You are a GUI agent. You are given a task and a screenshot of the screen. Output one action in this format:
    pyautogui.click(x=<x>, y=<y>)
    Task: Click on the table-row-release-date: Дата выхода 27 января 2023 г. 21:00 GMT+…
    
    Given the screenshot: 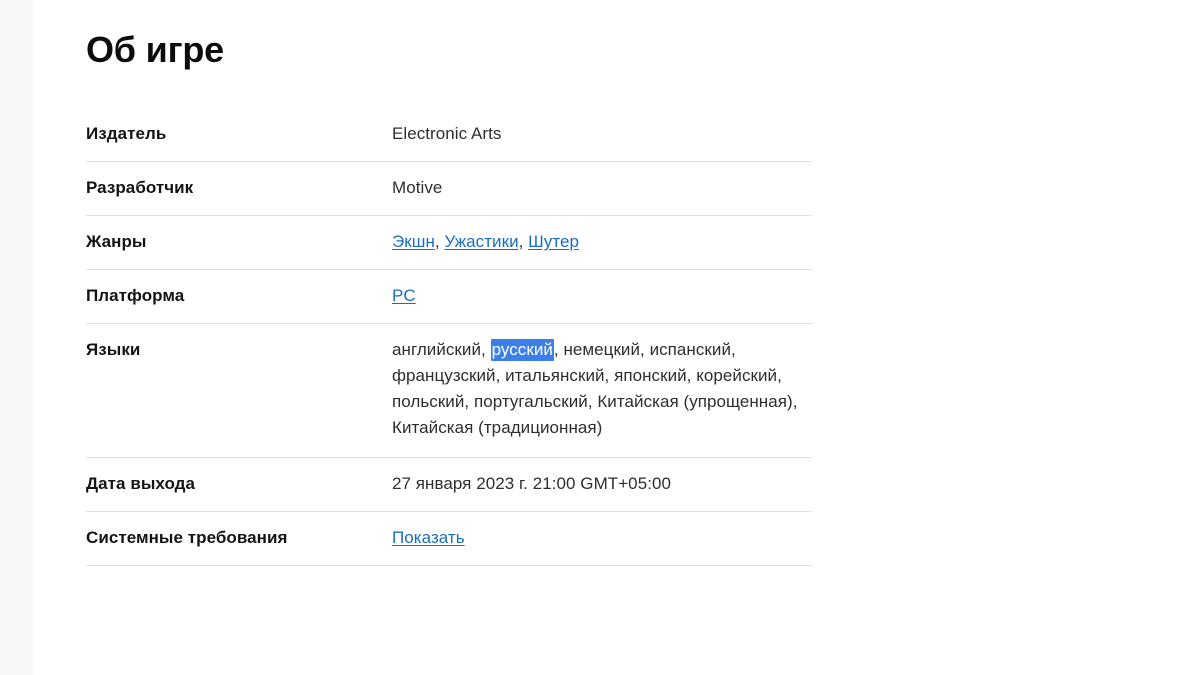 What is the action you would take?
    pyautogui.click(x=449, y=485)
    